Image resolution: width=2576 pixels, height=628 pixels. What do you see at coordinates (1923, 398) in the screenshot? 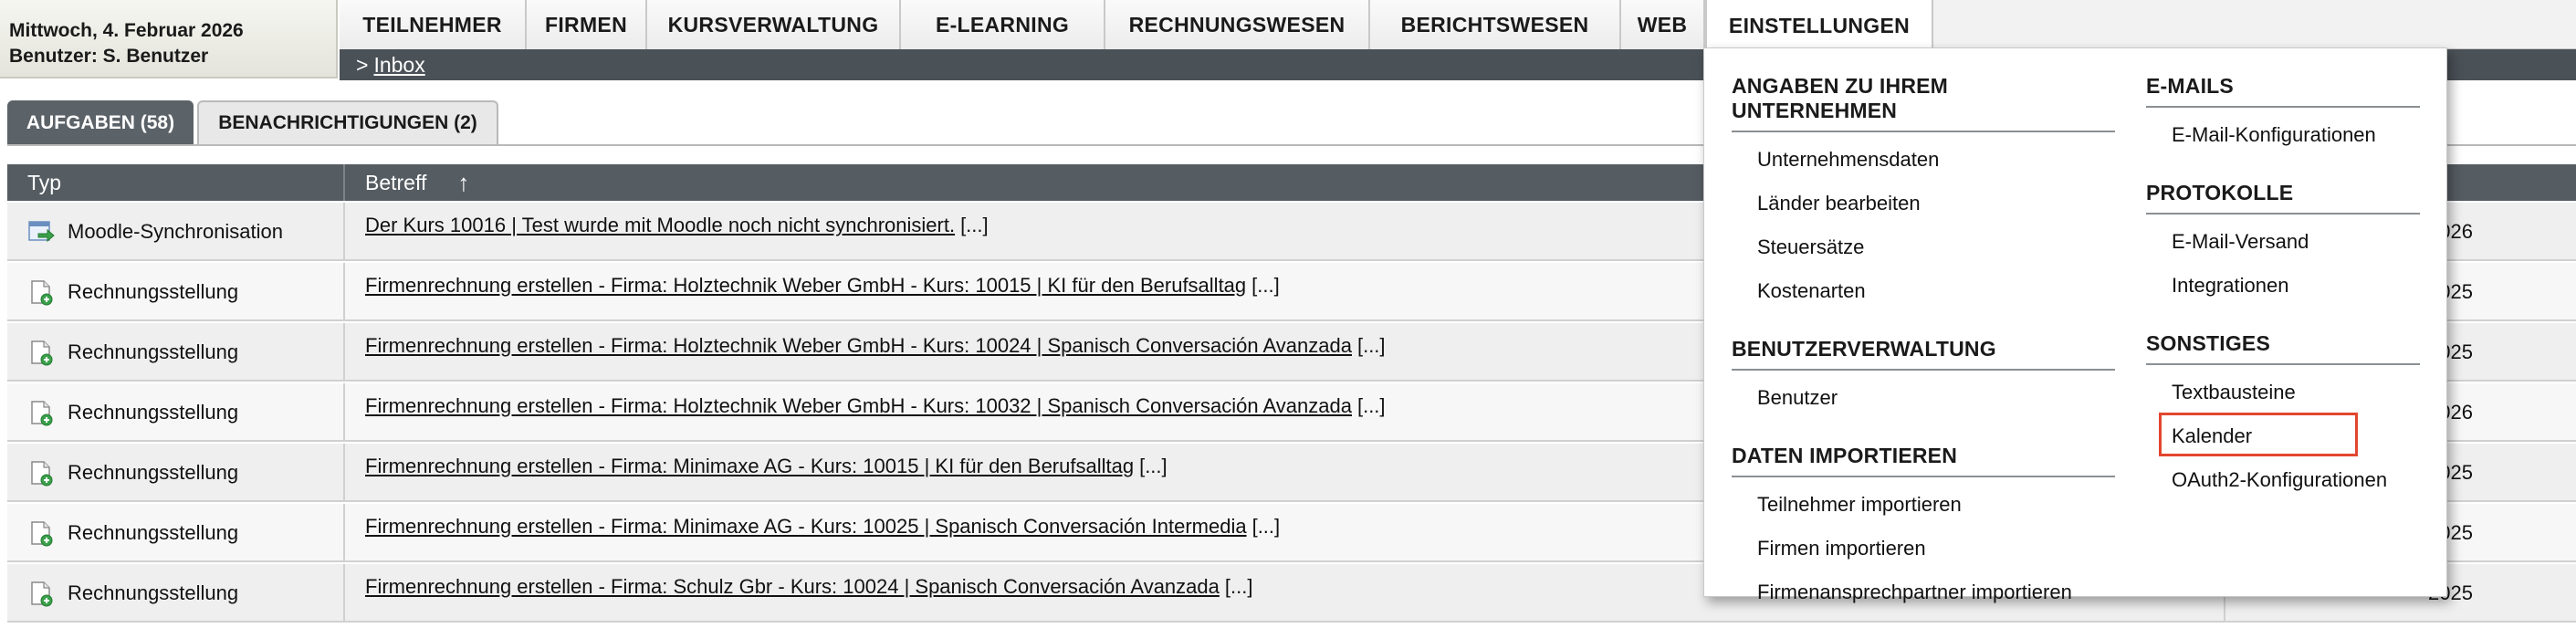
I see `menu-item-benutzer: Benutzer` at bounding box center [1923, 398].